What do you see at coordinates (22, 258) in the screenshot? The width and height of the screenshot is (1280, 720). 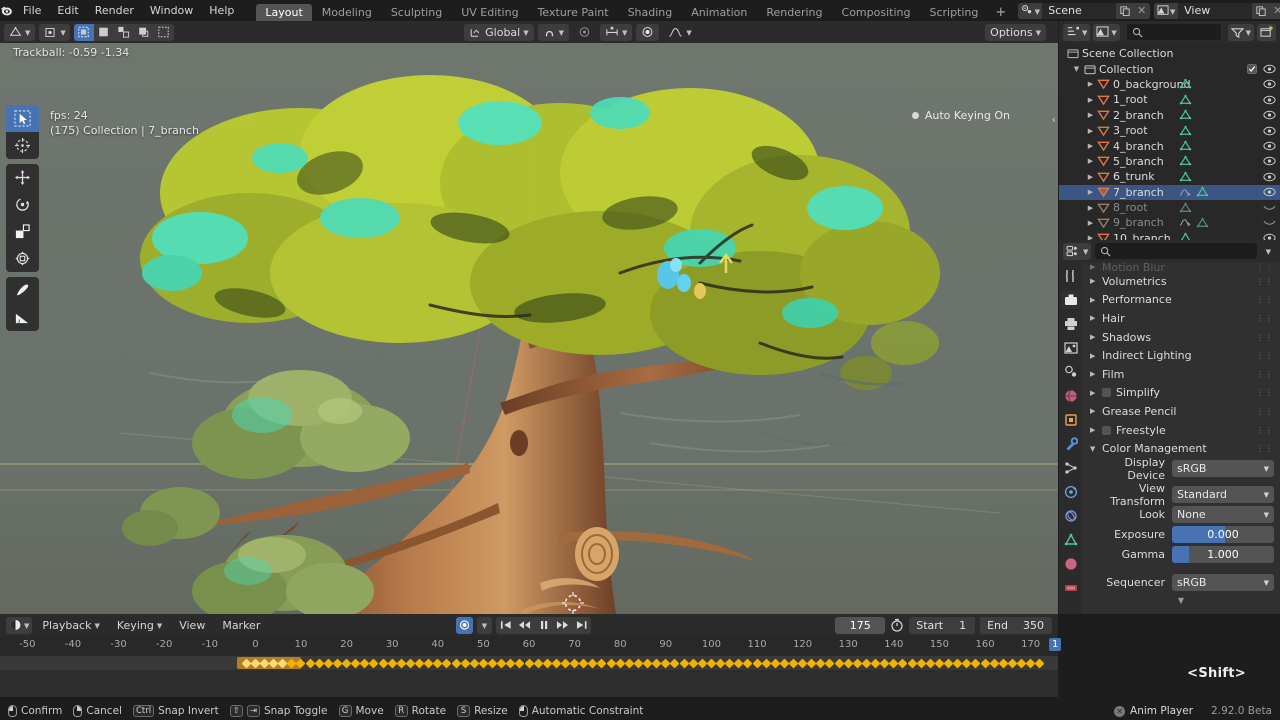 I see `transform-tool` at bounding box center [22, 258].